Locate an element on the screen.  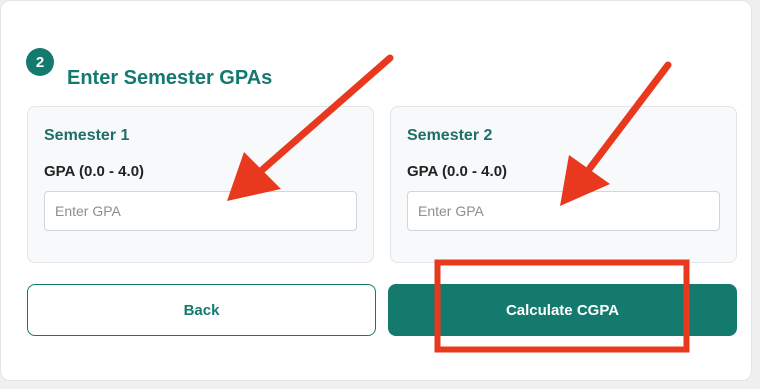
calculate-cgpa-button: Calculate CGPA is located at coordinates (562, 310).